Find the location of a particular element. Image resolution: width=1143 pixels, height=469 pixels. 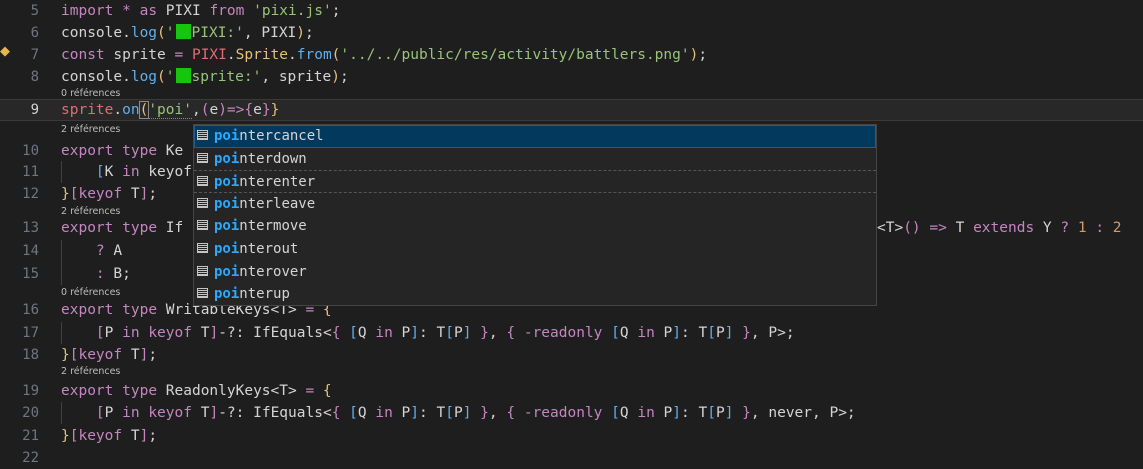

code-text: [K in keyof is located at coordinates (126, 172).